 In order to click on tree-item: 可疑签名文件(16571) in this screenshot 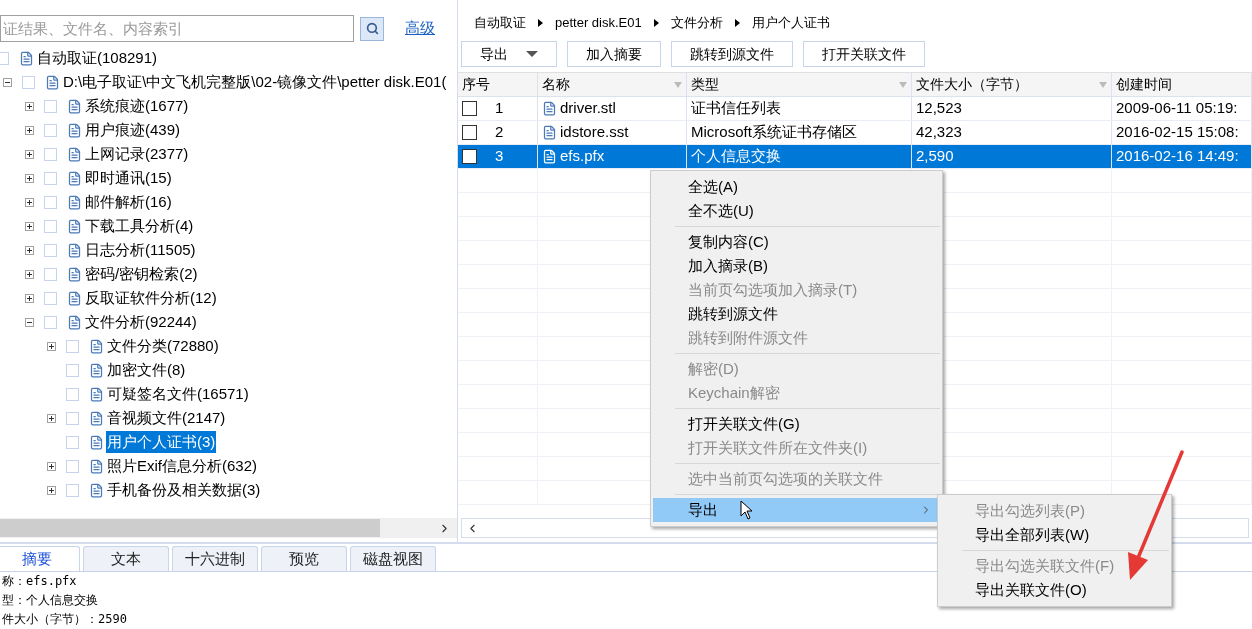, I will do `click(178, 394)`.